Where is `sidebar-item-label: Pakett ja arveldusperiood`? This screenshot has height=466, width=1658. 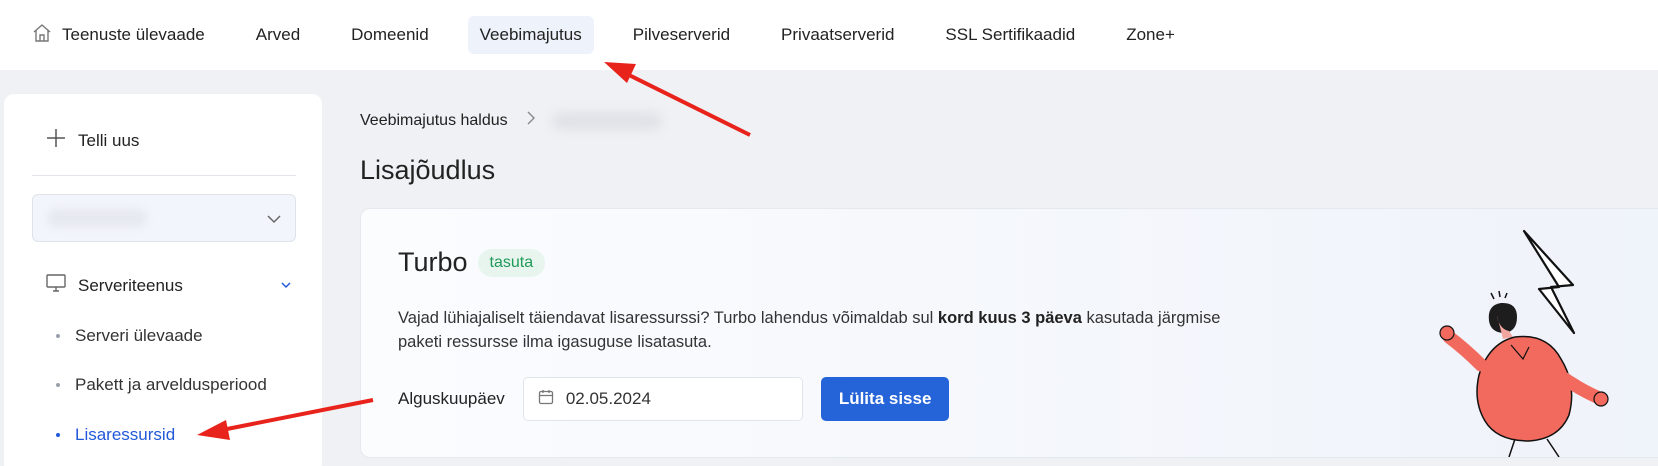 sidebar-item-label: Pakett ja arveldusperiood is located at coordinates (171, 384).